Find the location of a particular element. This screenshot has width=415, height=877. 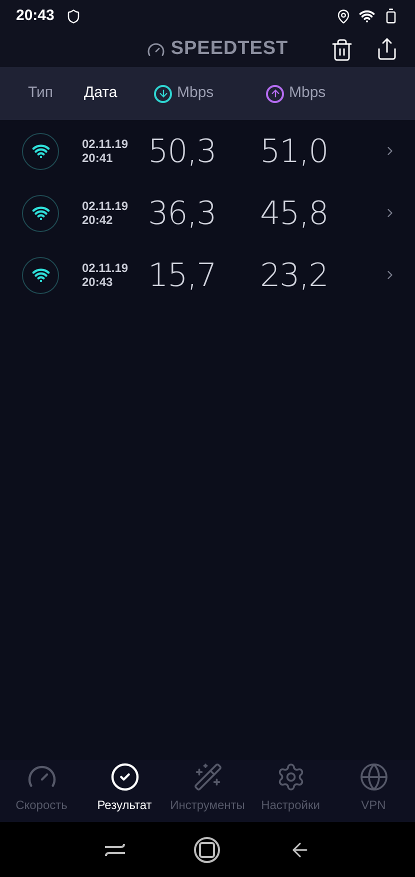

upload-speed: 51,0 is located at coordinates (295, 151).